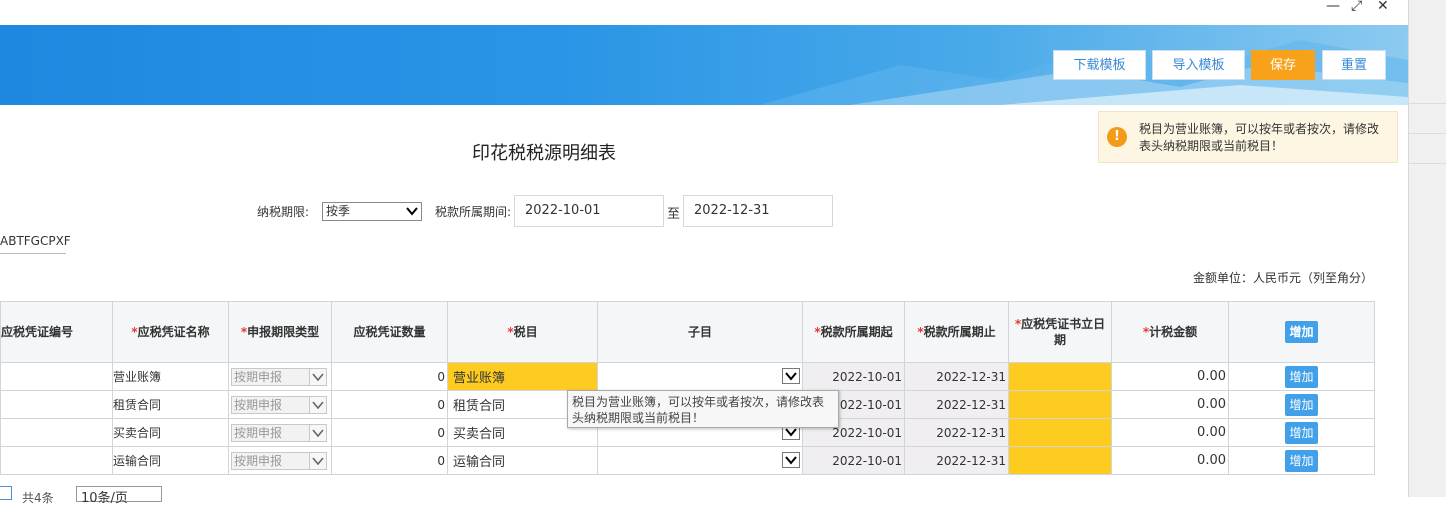  Describe the element at coordinates (853, 332) in the screenshot. I see `col-period-start: *税款所属期起` at that location.